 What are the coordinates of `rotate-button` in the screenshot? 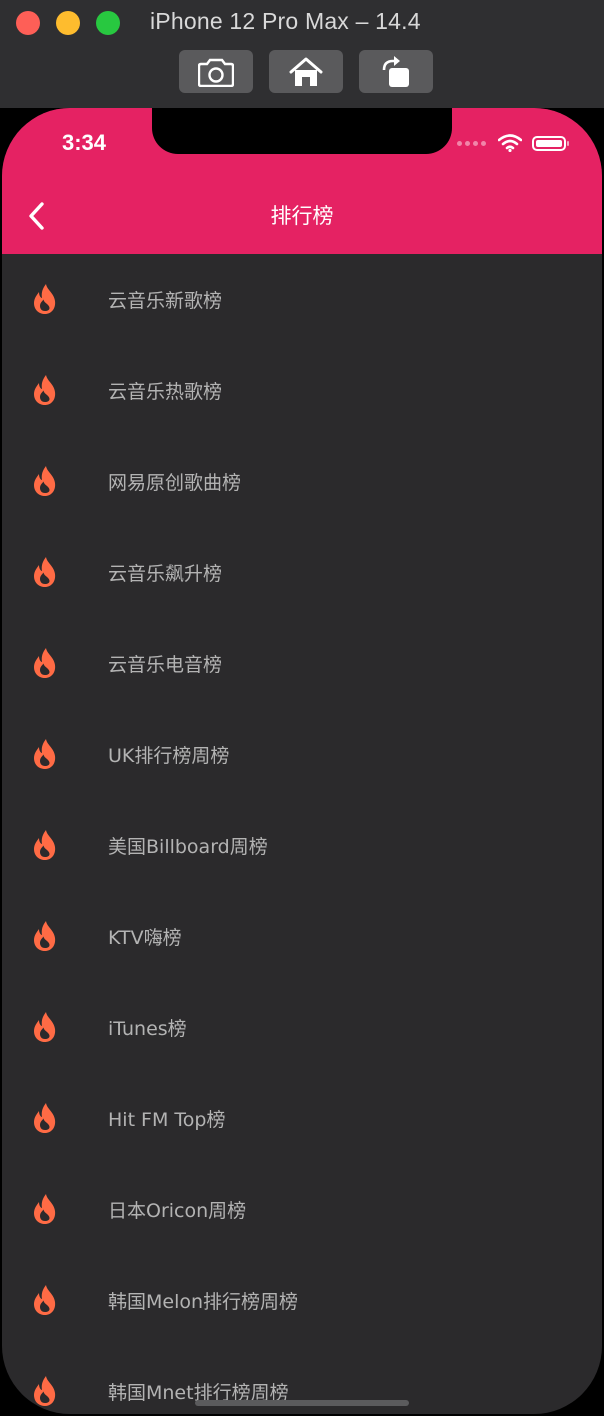 It's located at (396, 71).